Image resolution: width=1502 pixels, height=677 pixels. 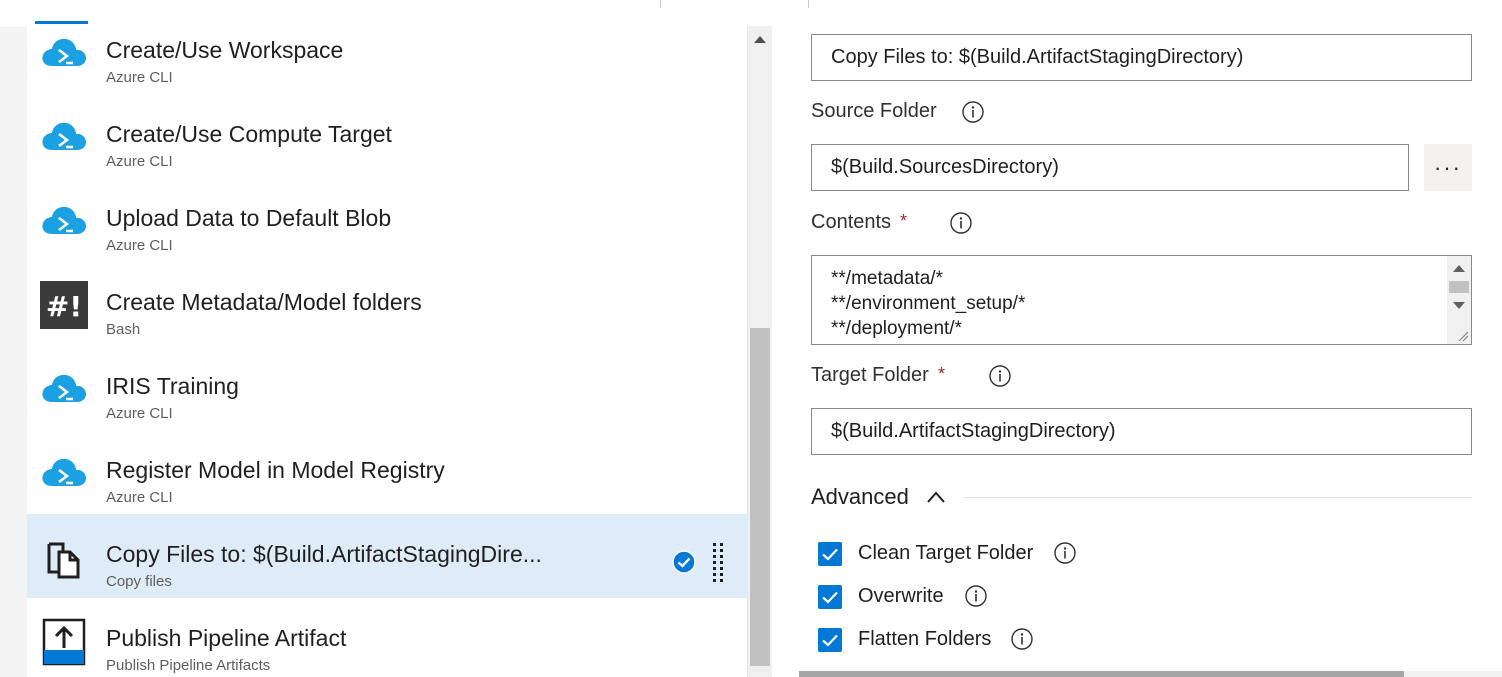 I want to click on task-item: #! Create Metadata/Model folders Bash, so click(x=387, y=304).